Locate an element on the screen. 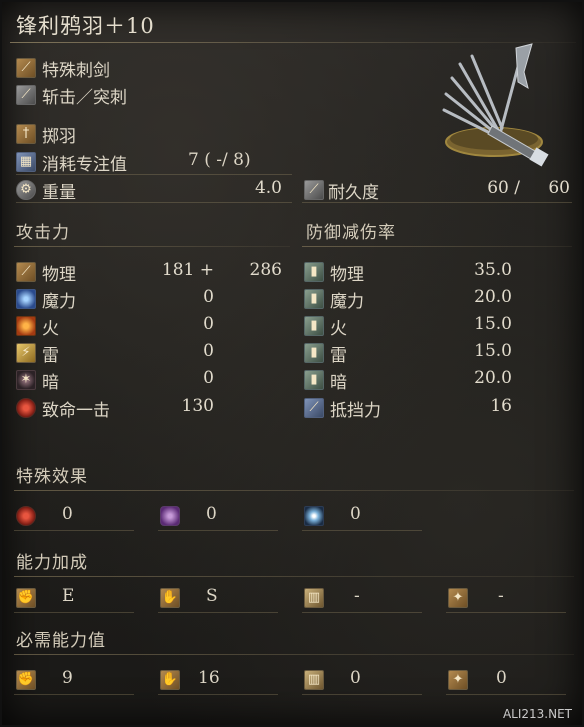 The width and height of the screenshot is (584, 727). fire-icon is located at coordinates (26, 326).